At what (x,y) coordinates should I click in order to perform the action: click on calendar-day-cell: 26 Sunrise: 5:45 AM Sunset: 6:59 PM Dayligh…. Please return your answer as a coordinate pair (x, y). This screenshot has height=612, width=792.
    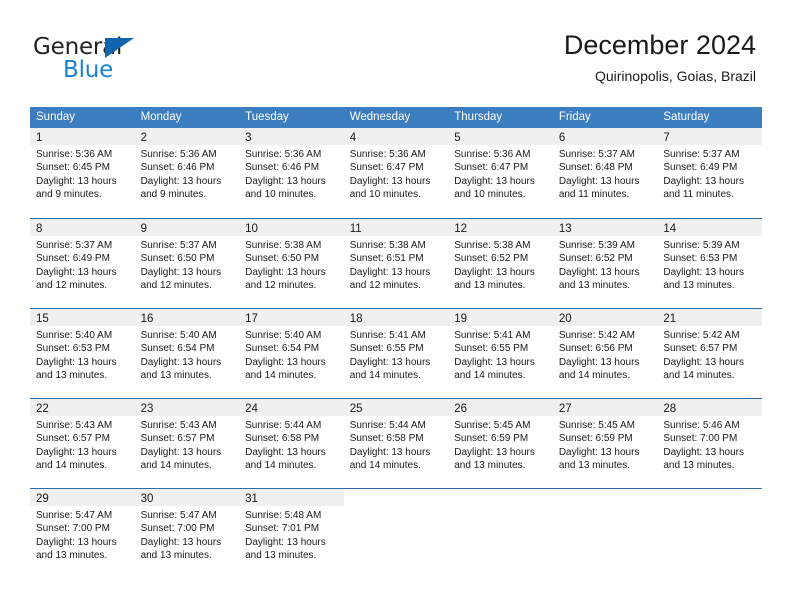
    Looking at the image, I should click on (500, 443).